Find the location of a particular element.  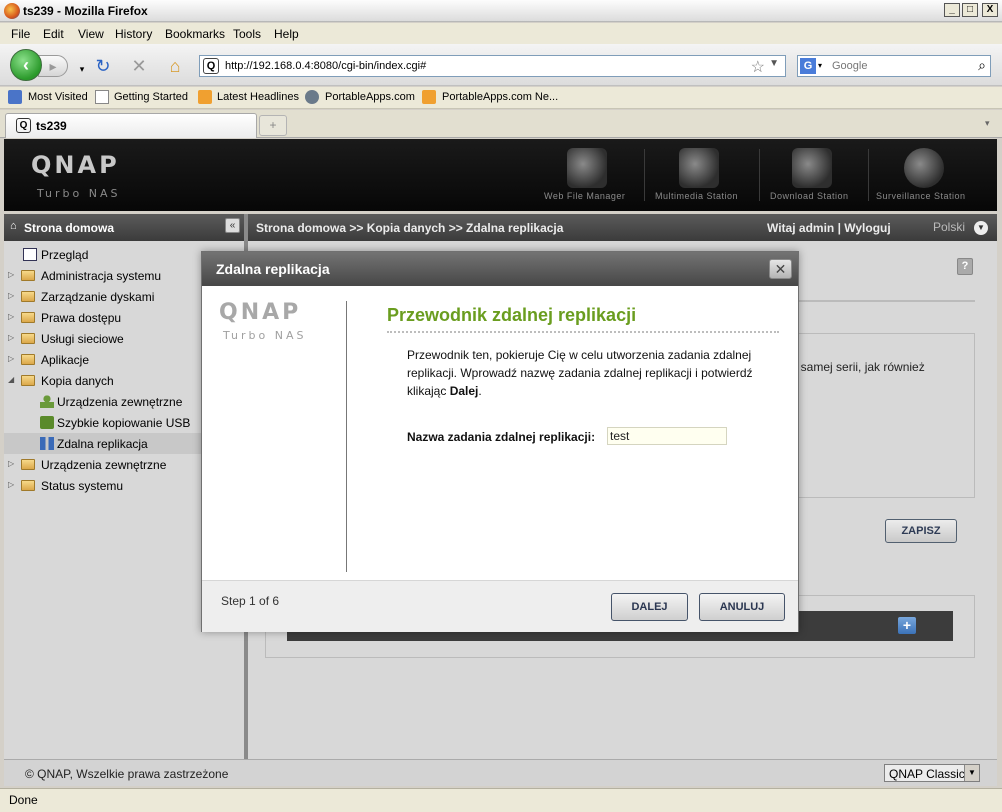

menu-view: View is located at coordinates (91, 34).